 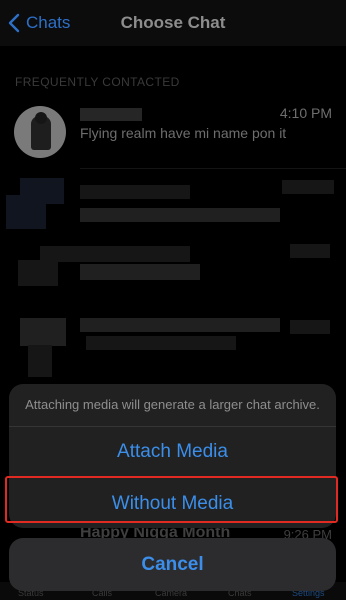 What do you see at coordinates (172, 564) in the screenshot?
I see `cancel-button: Cancel` at bounding box center [172, 564].